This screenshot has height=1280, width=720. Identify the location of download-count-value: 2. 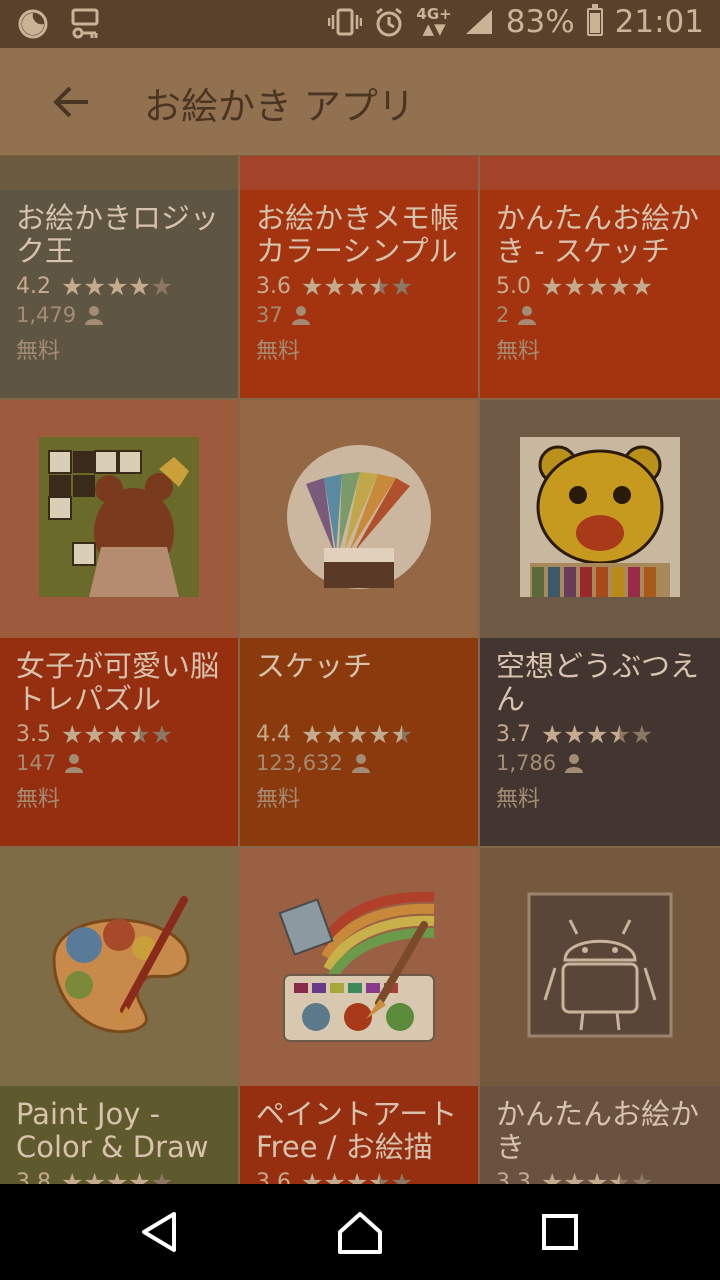
(503, 315).